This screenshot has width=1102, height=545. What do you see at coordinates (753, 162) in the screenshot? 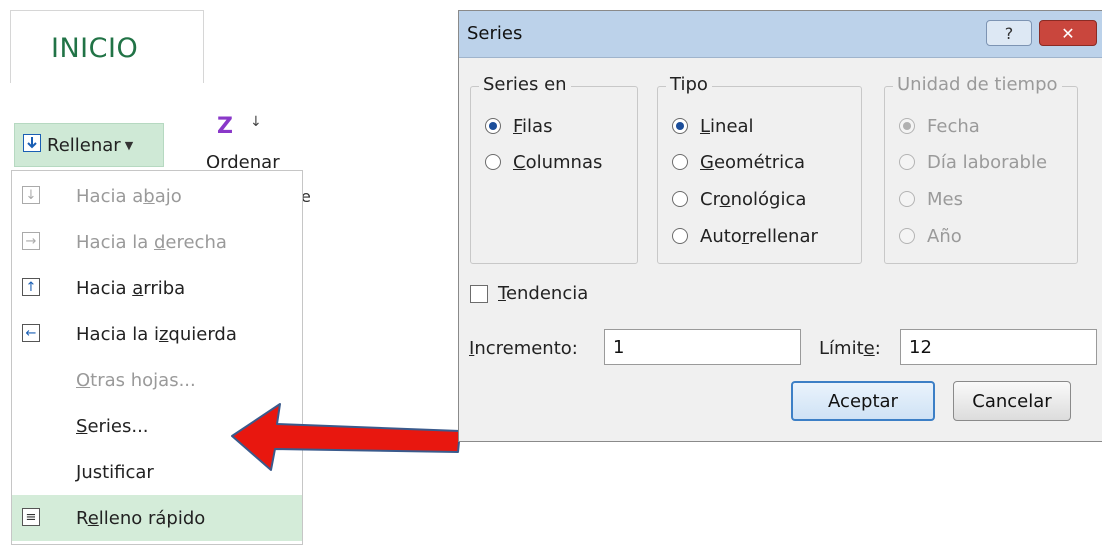
I see `radio-label: Geométrica` at bounding box center [753, 162].